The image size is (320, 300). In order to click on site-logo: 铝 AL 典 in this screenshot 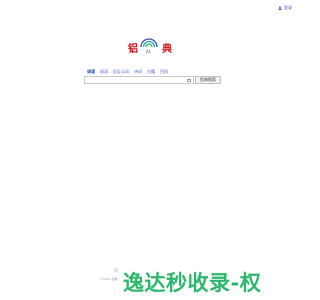, I will do `click(152, 45)`.